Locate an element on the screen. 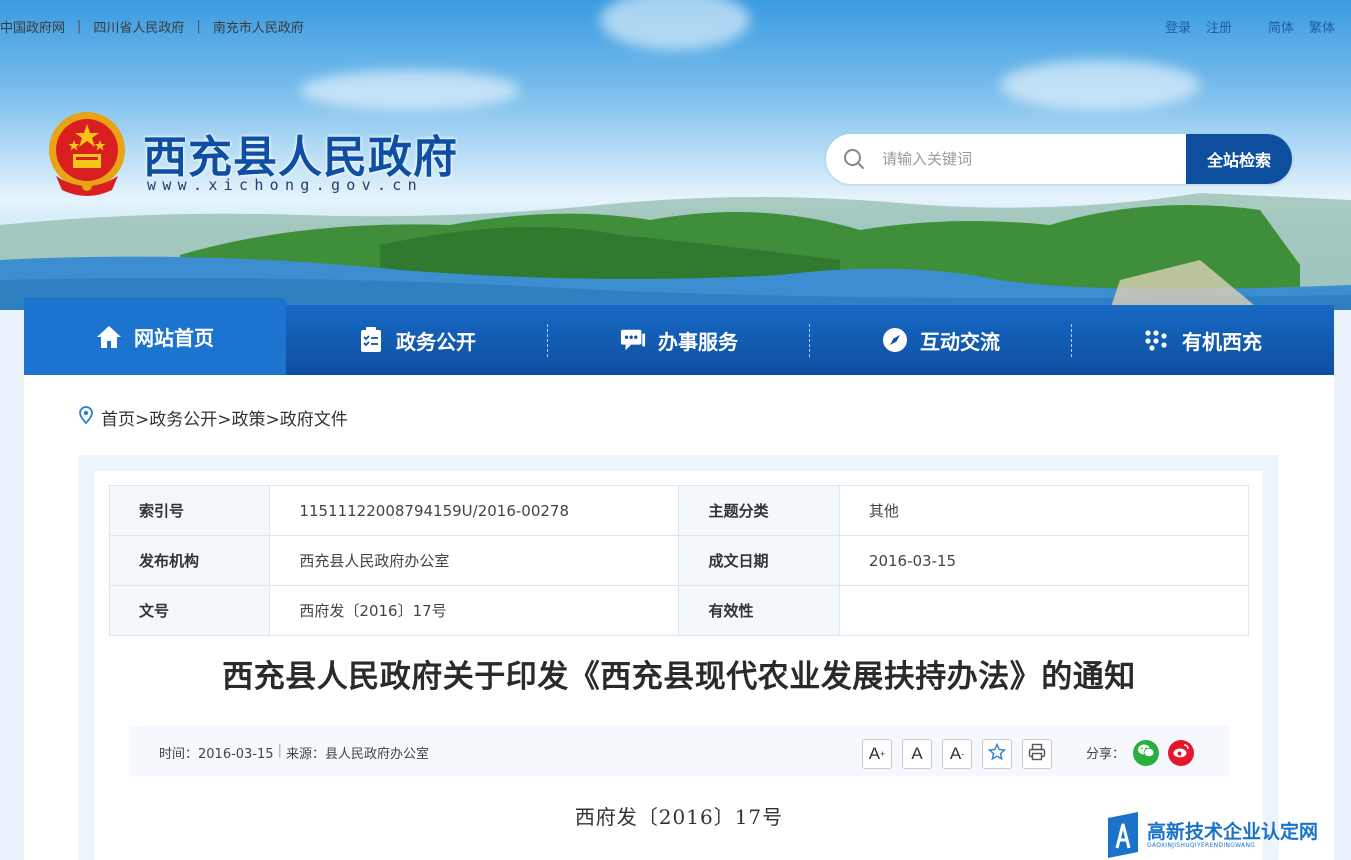 The image size is (1351, 860). landscape-image is located at coordinates (675, 251).